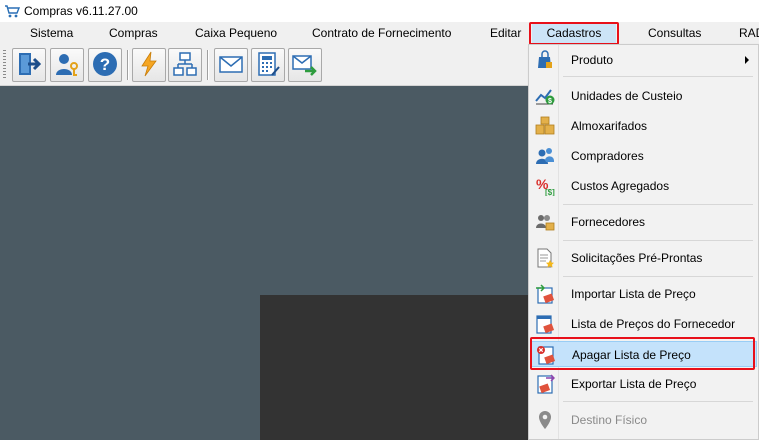  I want to click on import-price-list-icon, so click(545, 294).